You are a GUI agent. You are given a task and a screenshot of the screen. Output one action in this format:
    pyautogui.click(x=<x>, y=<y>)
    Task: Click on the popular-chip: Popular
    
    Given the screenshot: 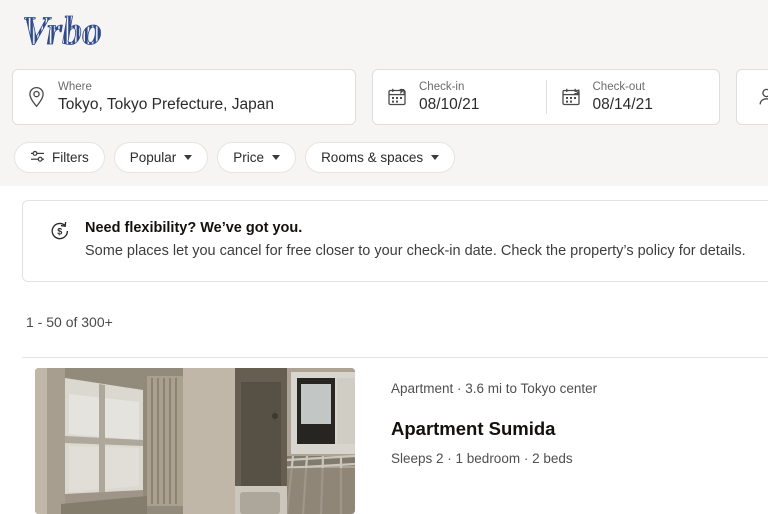 What is the action you would take?
    pyautogui.click(x=161, y=157)
    